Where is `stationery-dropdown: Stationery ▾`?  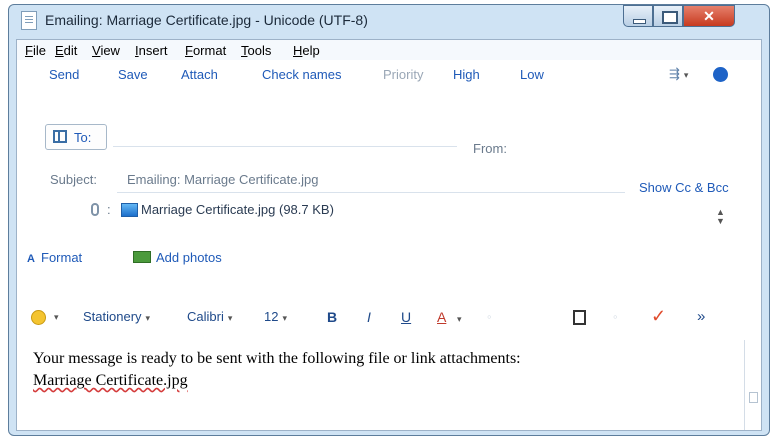
stationery-dropdown: Stationery ▾ is located at coordinates (116, 316).